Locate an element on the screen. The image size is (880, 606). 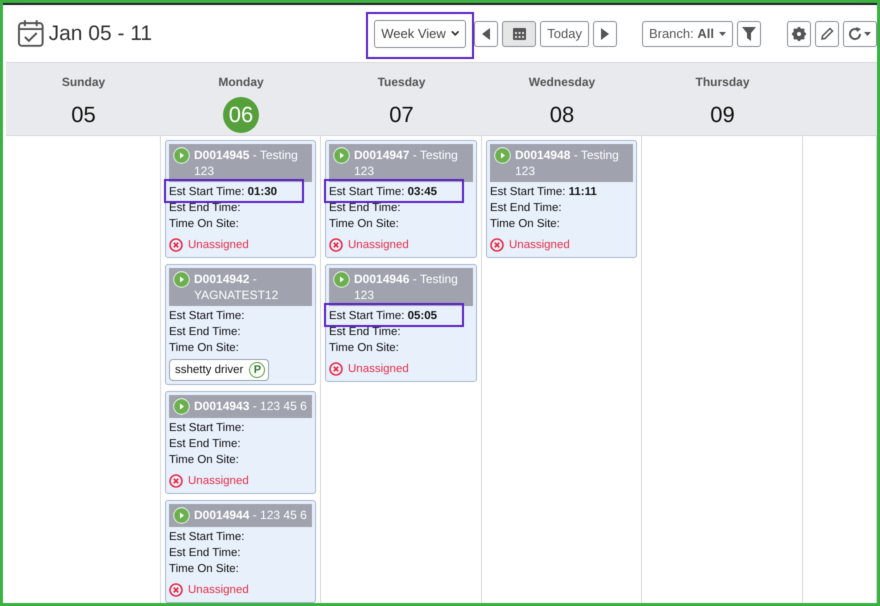
date-range-title: Jan 05 - 11 is located at coordinates (101, 34).